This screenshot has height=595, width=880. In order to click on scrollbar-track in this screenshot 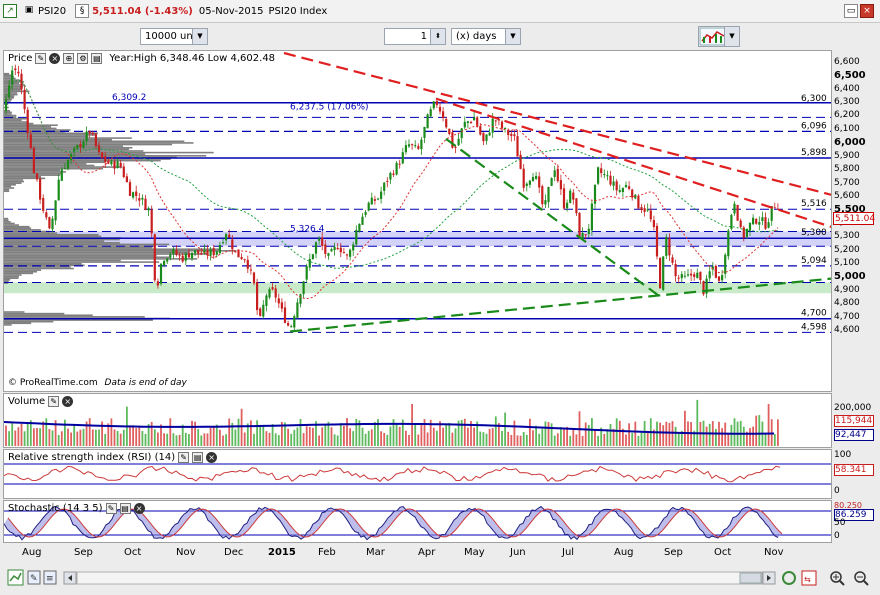, I will do `click(419, 578)`.